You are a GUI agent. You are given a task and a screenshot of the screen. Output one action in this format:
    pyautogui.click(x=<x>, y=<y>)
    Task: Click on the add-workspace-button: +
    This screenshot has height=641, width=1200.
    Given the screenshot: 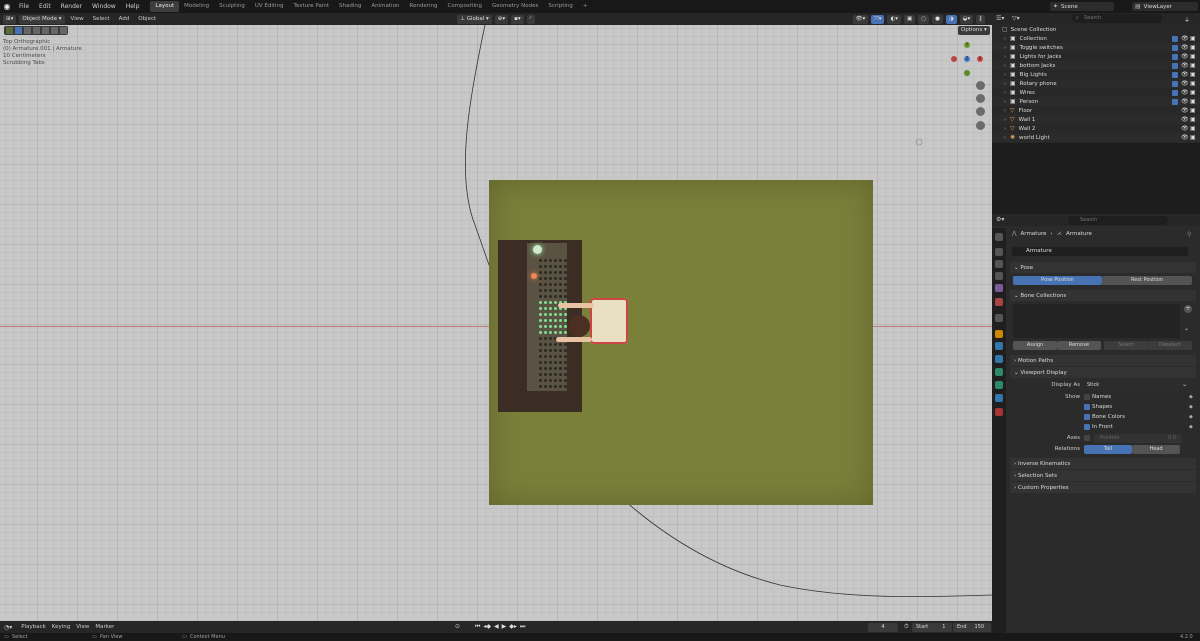 What is the action you would take?
    pyautogui.click(x=585, y=6)
    